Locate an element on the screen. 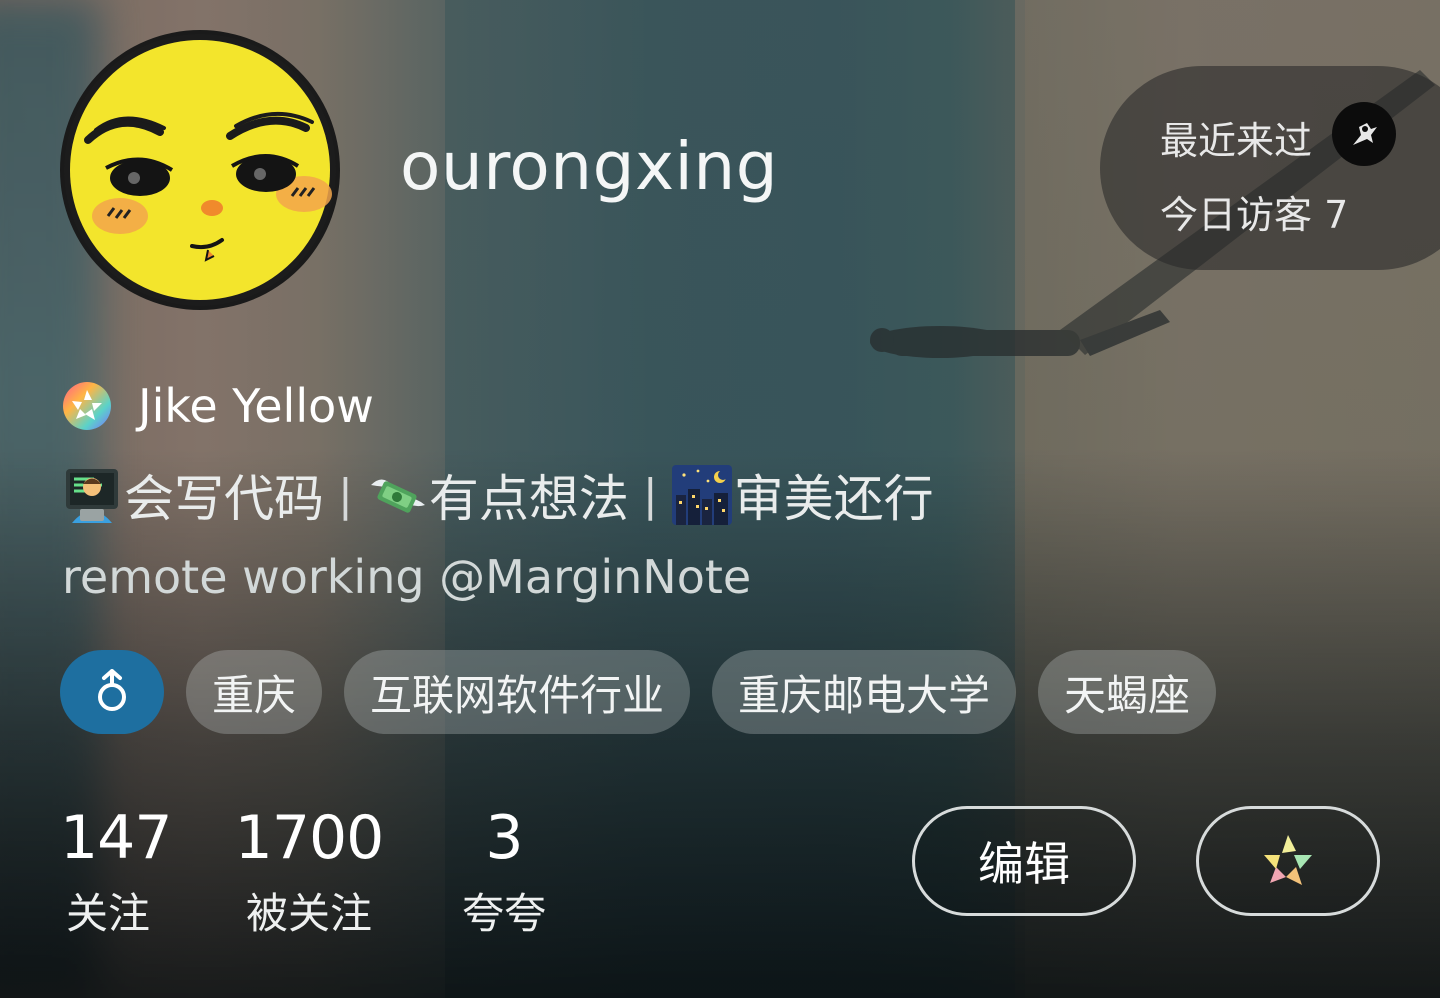 Image resolution: width=1440 pixels, height=998 pixels. yellow-face-avatar-icon is located at coordinates (200, 170).